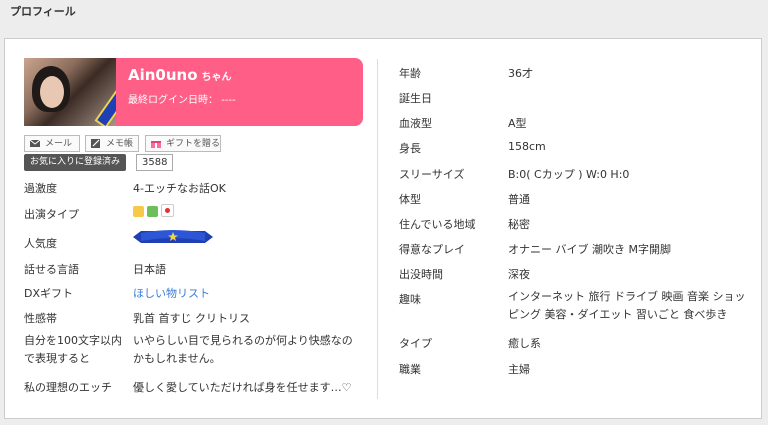 This screenshot has height=425, width=768. What do you see at coordinates (73, 349) in the screenshot?
I see `label-self-description: 自分を100文字以内で表現すると` at bounding box center [73, 349].